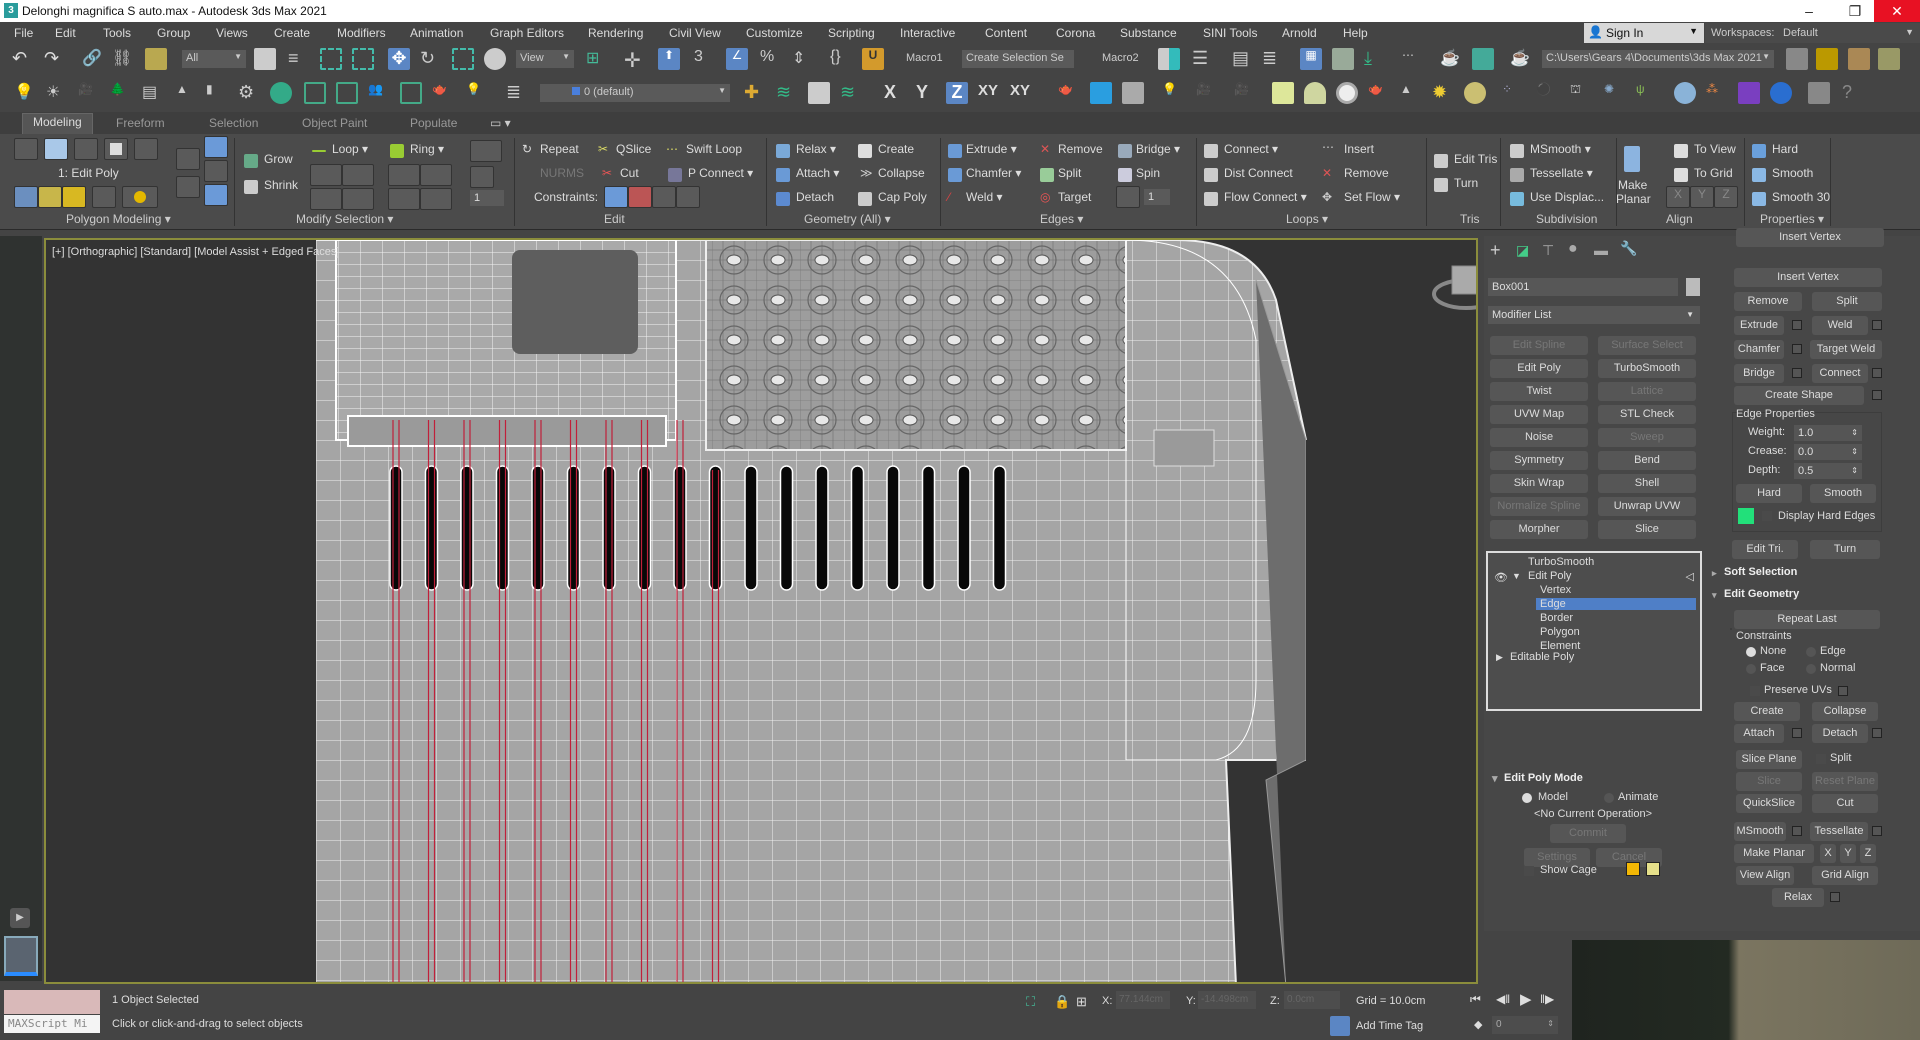 This screenshot has height=1040, width=1920. What do you see at coordinates (1765, 549) in the screenshot?
I see `edit-tri-button: Edit Tri.` at bounding box center [1765, 549].